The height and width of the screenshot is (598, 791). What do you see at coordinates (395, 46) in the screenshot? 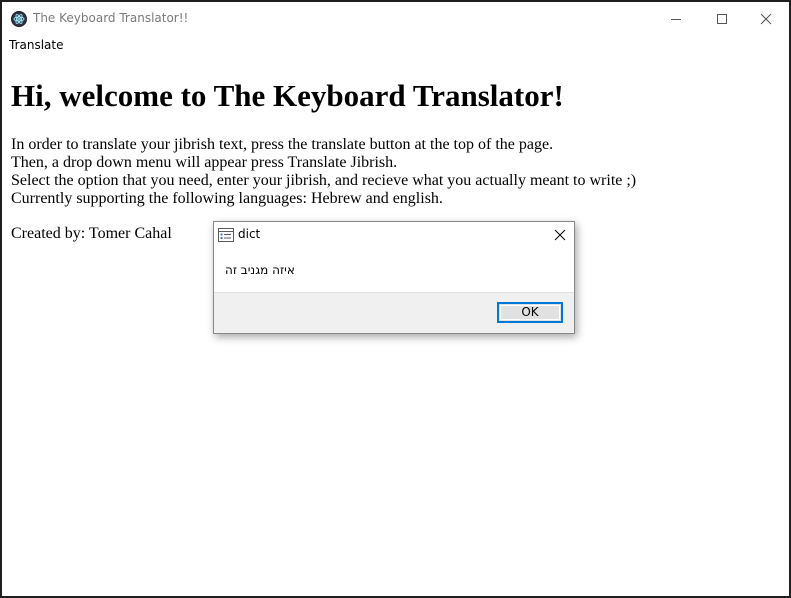
I see `menu-bar: Translate` at bounding box center [395, 46].